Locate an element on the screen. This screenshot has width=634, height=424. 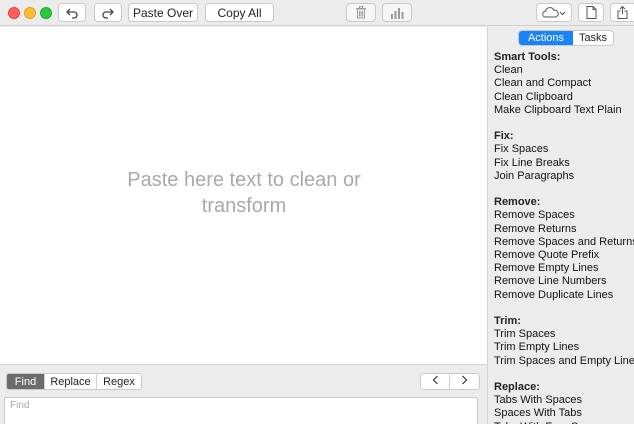
panel-tabs: Actions Tasks is located at coordinates (566, 38).